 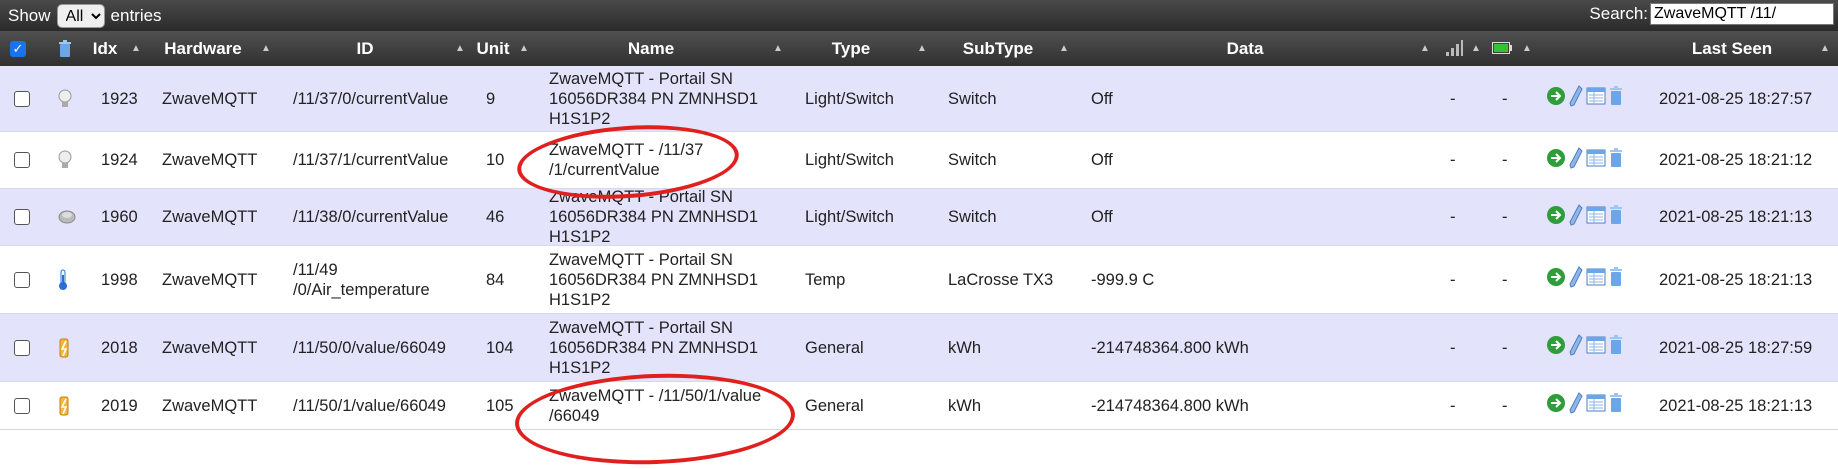 I want to click on subtype-cell: kWh, so click(x=964, y=405).